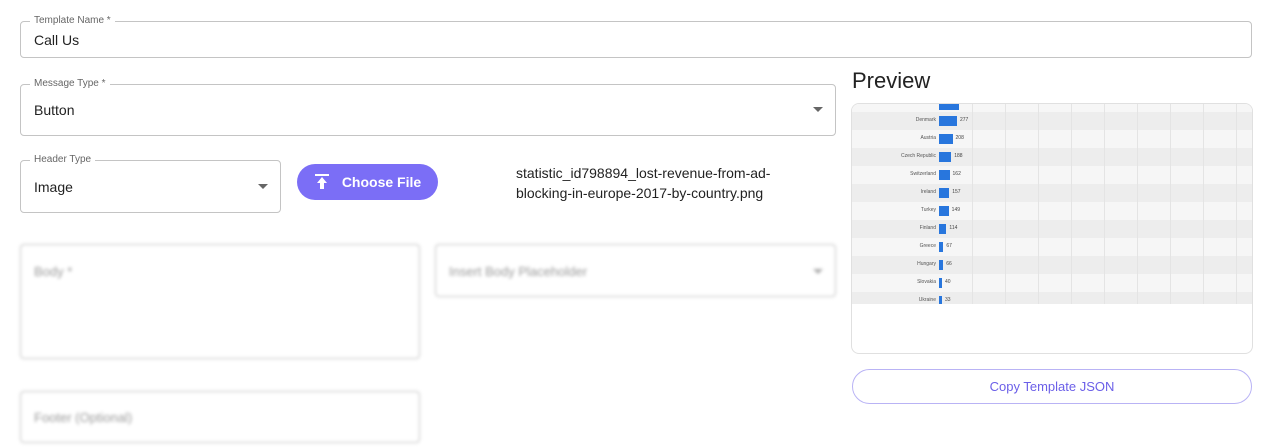  Describe the element at coordinates (953, 228) in the screenshot. I see `preview-bar-value: 114` at that location.